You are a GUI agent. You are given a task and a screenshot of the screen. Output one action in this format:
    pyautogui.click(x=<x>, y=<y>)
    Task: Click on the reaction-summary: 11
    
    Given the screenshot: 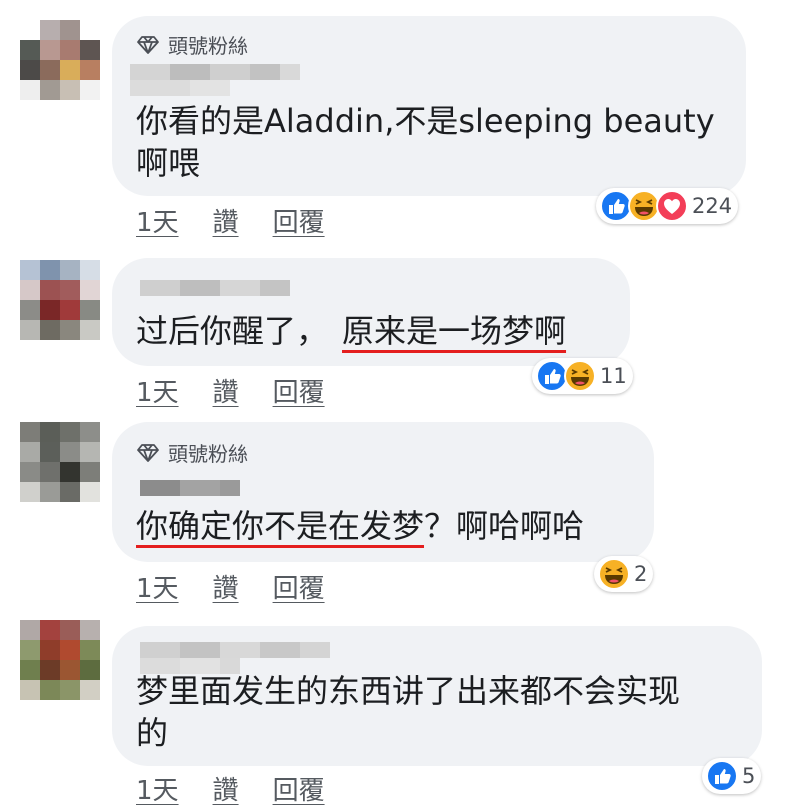 What is the action you would take?
    pyautogui.click(x=582, y=376)
    